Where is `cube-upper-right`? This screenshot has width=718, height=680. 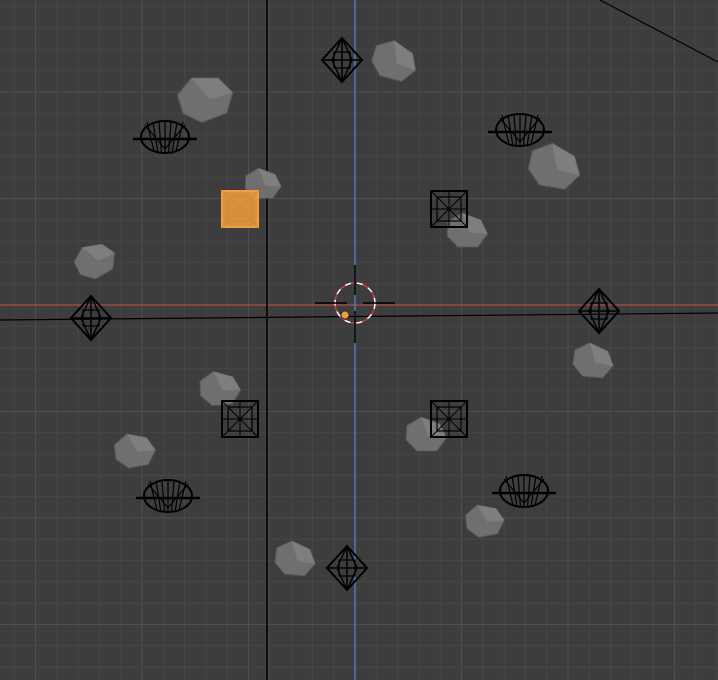
cube-upper-right is located at coordinates (449, 209).